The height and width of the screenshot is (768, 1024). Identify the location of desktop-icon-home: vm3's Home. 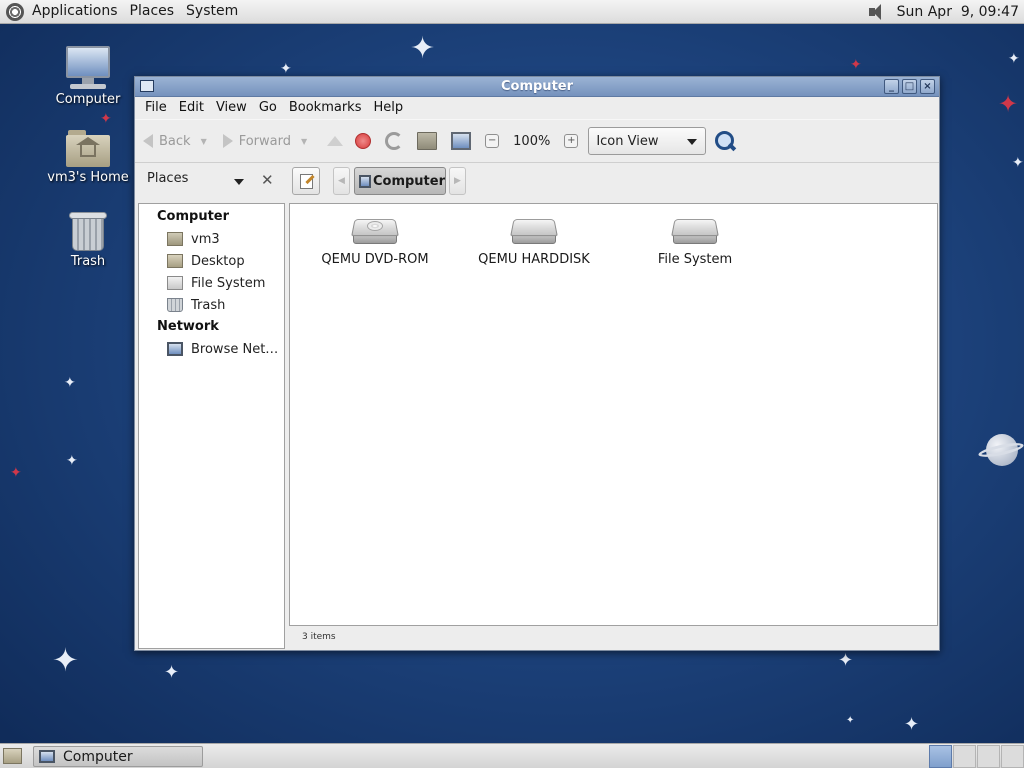
(88, 156).